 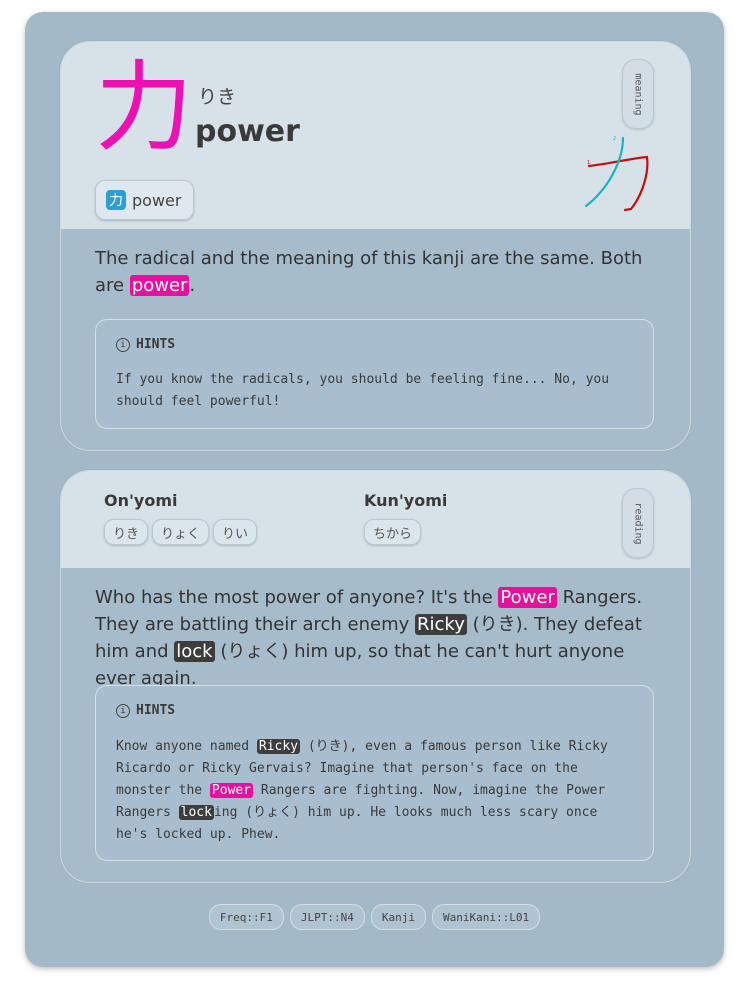 I want to click on kanji-reading: りき, so click(x=217, y=97).